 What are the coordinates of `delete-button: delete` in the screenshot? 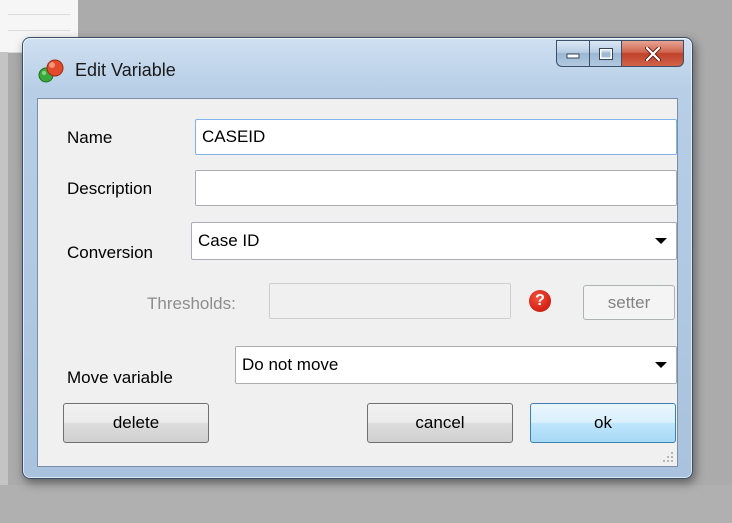 It's located at (136, 423).